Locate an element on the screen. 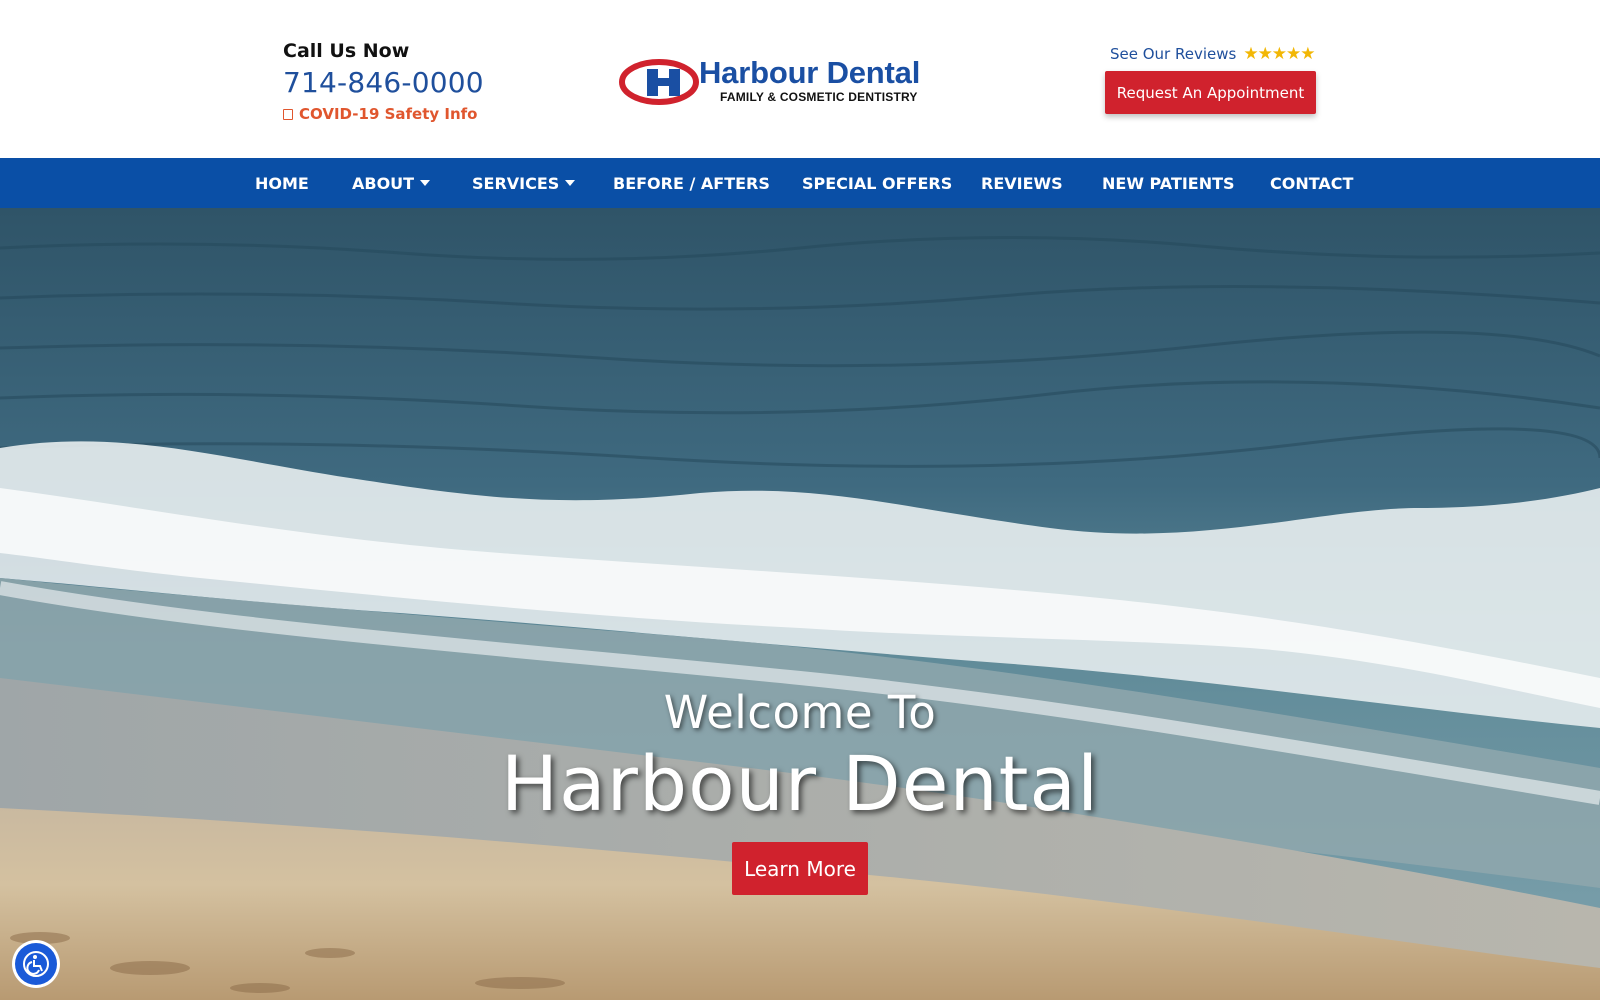 This screenshot has height=1000, width=1600. nav-item-label: SPECIAL OFFERS is located at coordinates (877, 183).